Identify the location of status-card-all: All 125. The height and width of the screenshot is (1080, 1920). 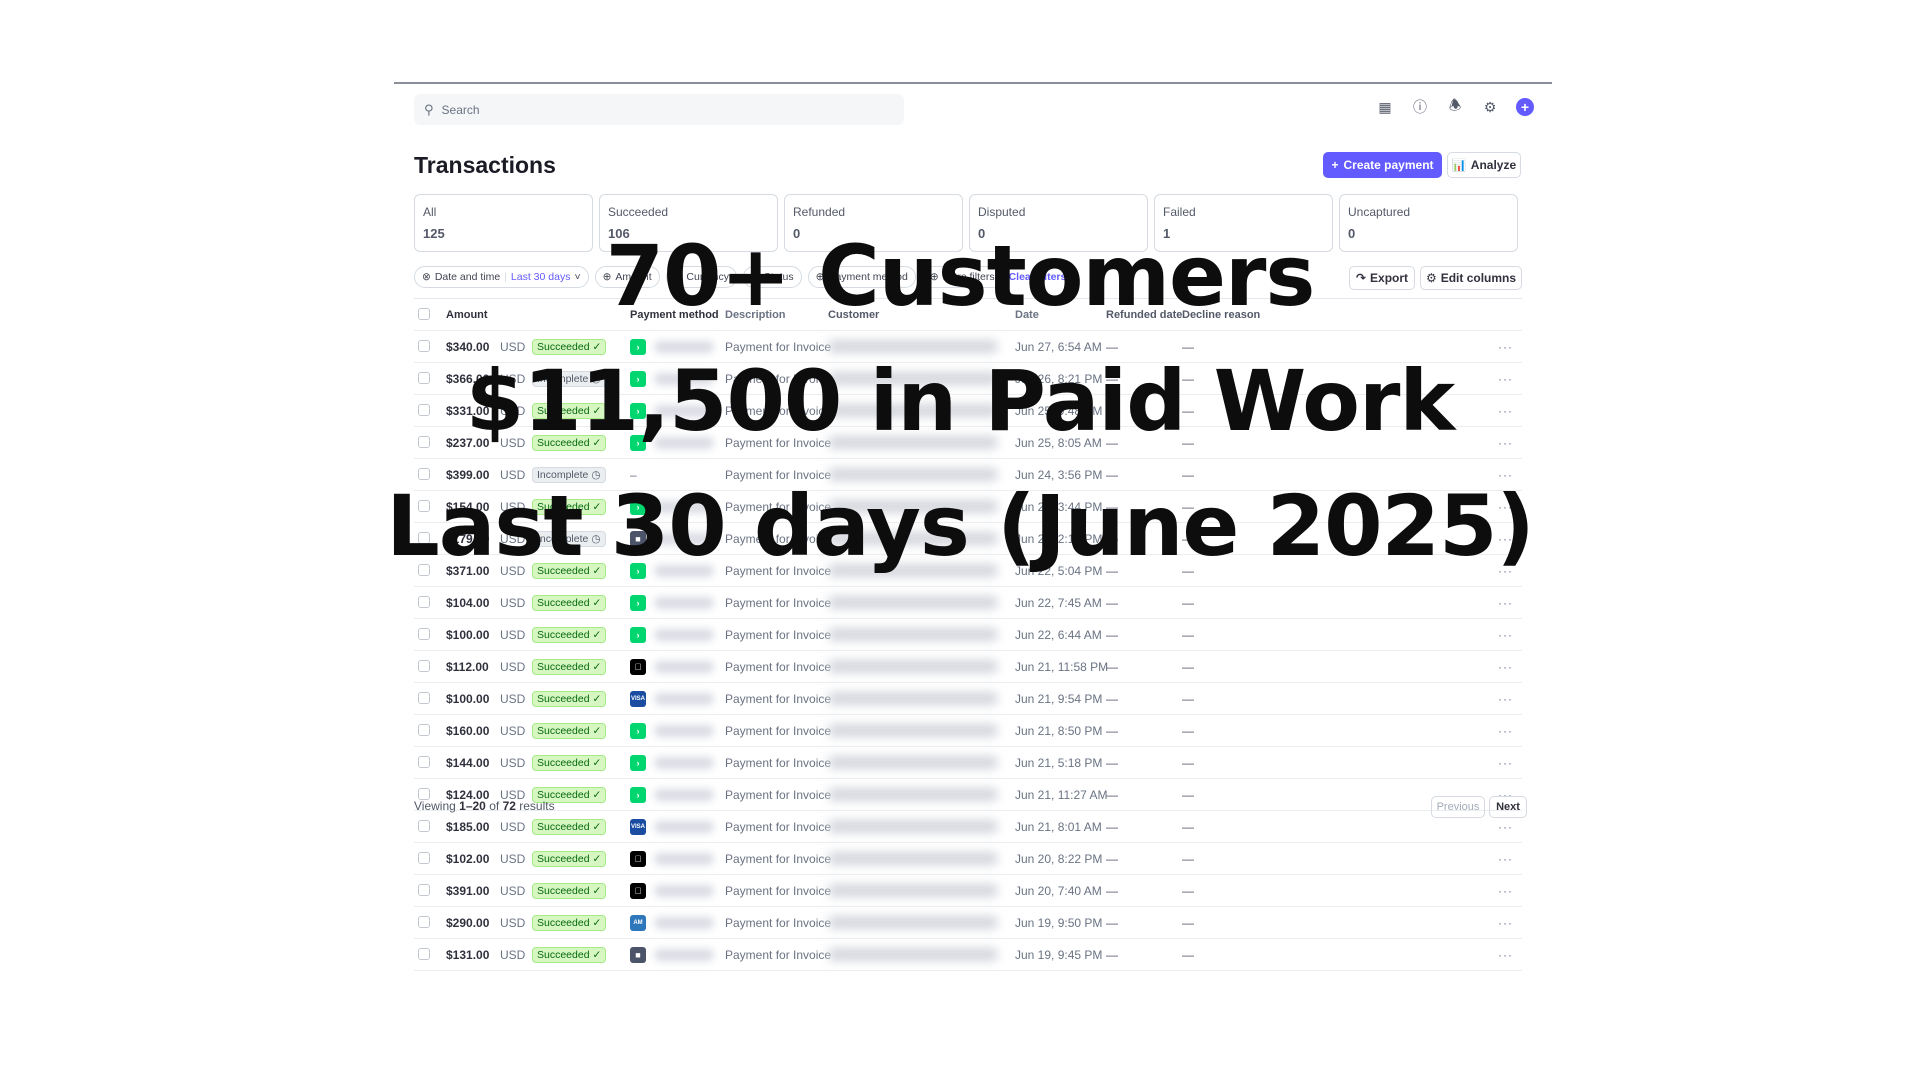
(503, 223).